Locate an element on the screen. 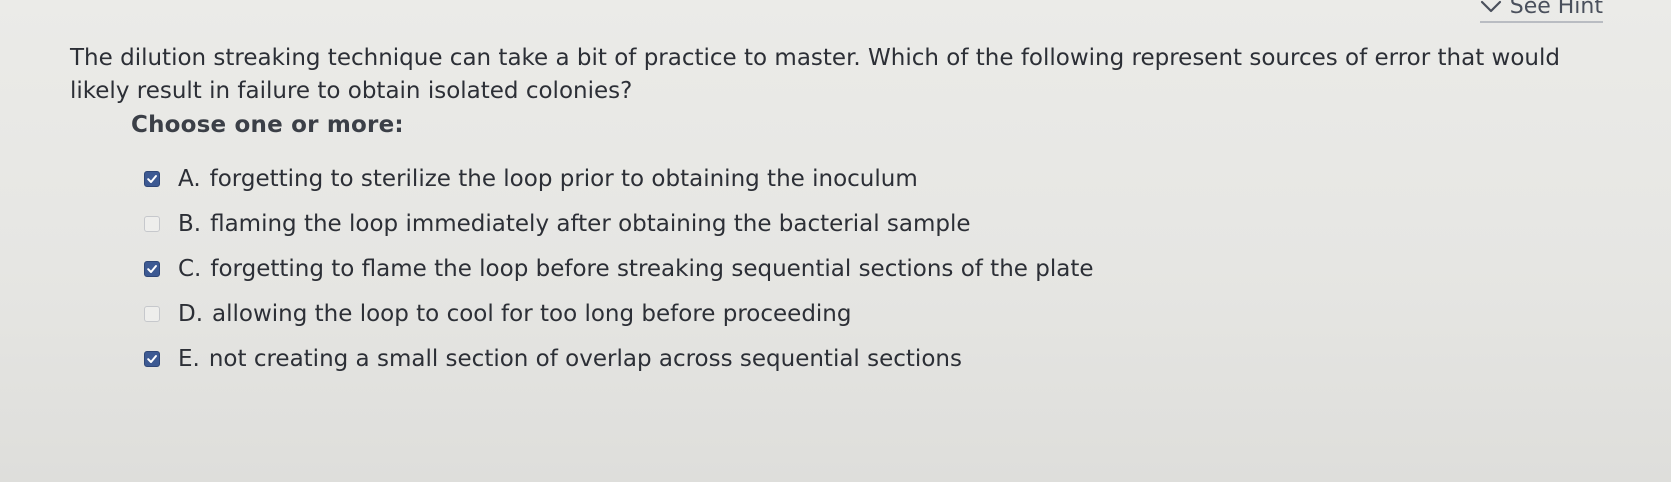 This screenshot has height=482, width=1671. see-hint-label: See Hint is located at coordinates (1556, 9).